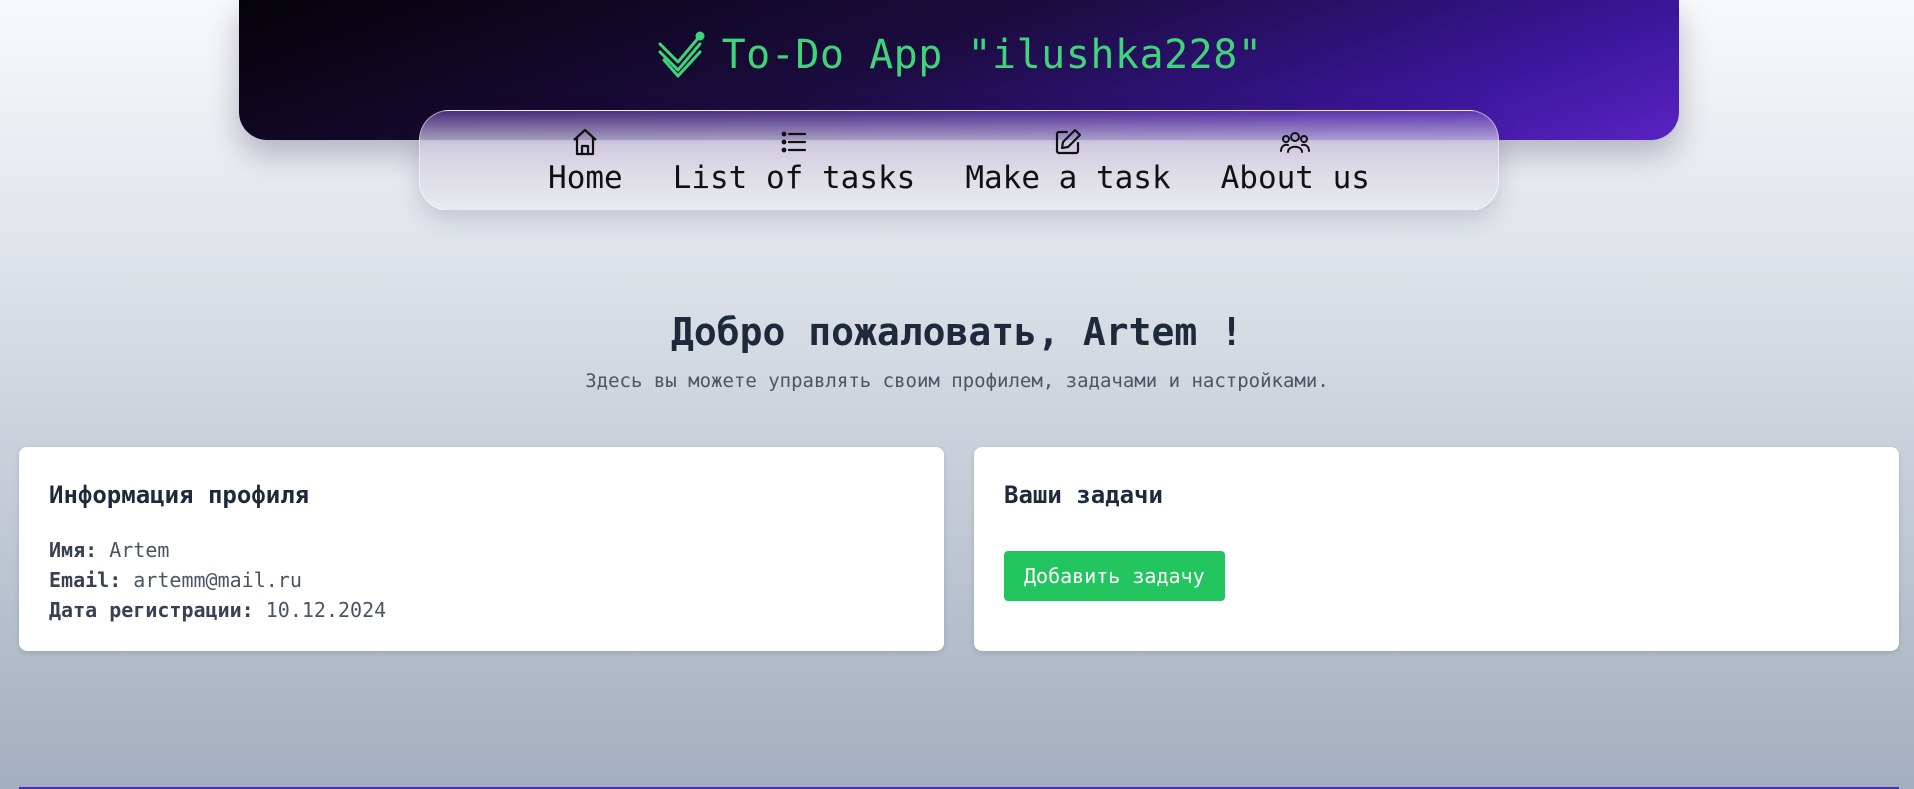 The image size is (1914, 789). What do you see at coordinates (1068, 141) in the screenshot?
I see `edit-icon` at bounding box center [1068, 141].